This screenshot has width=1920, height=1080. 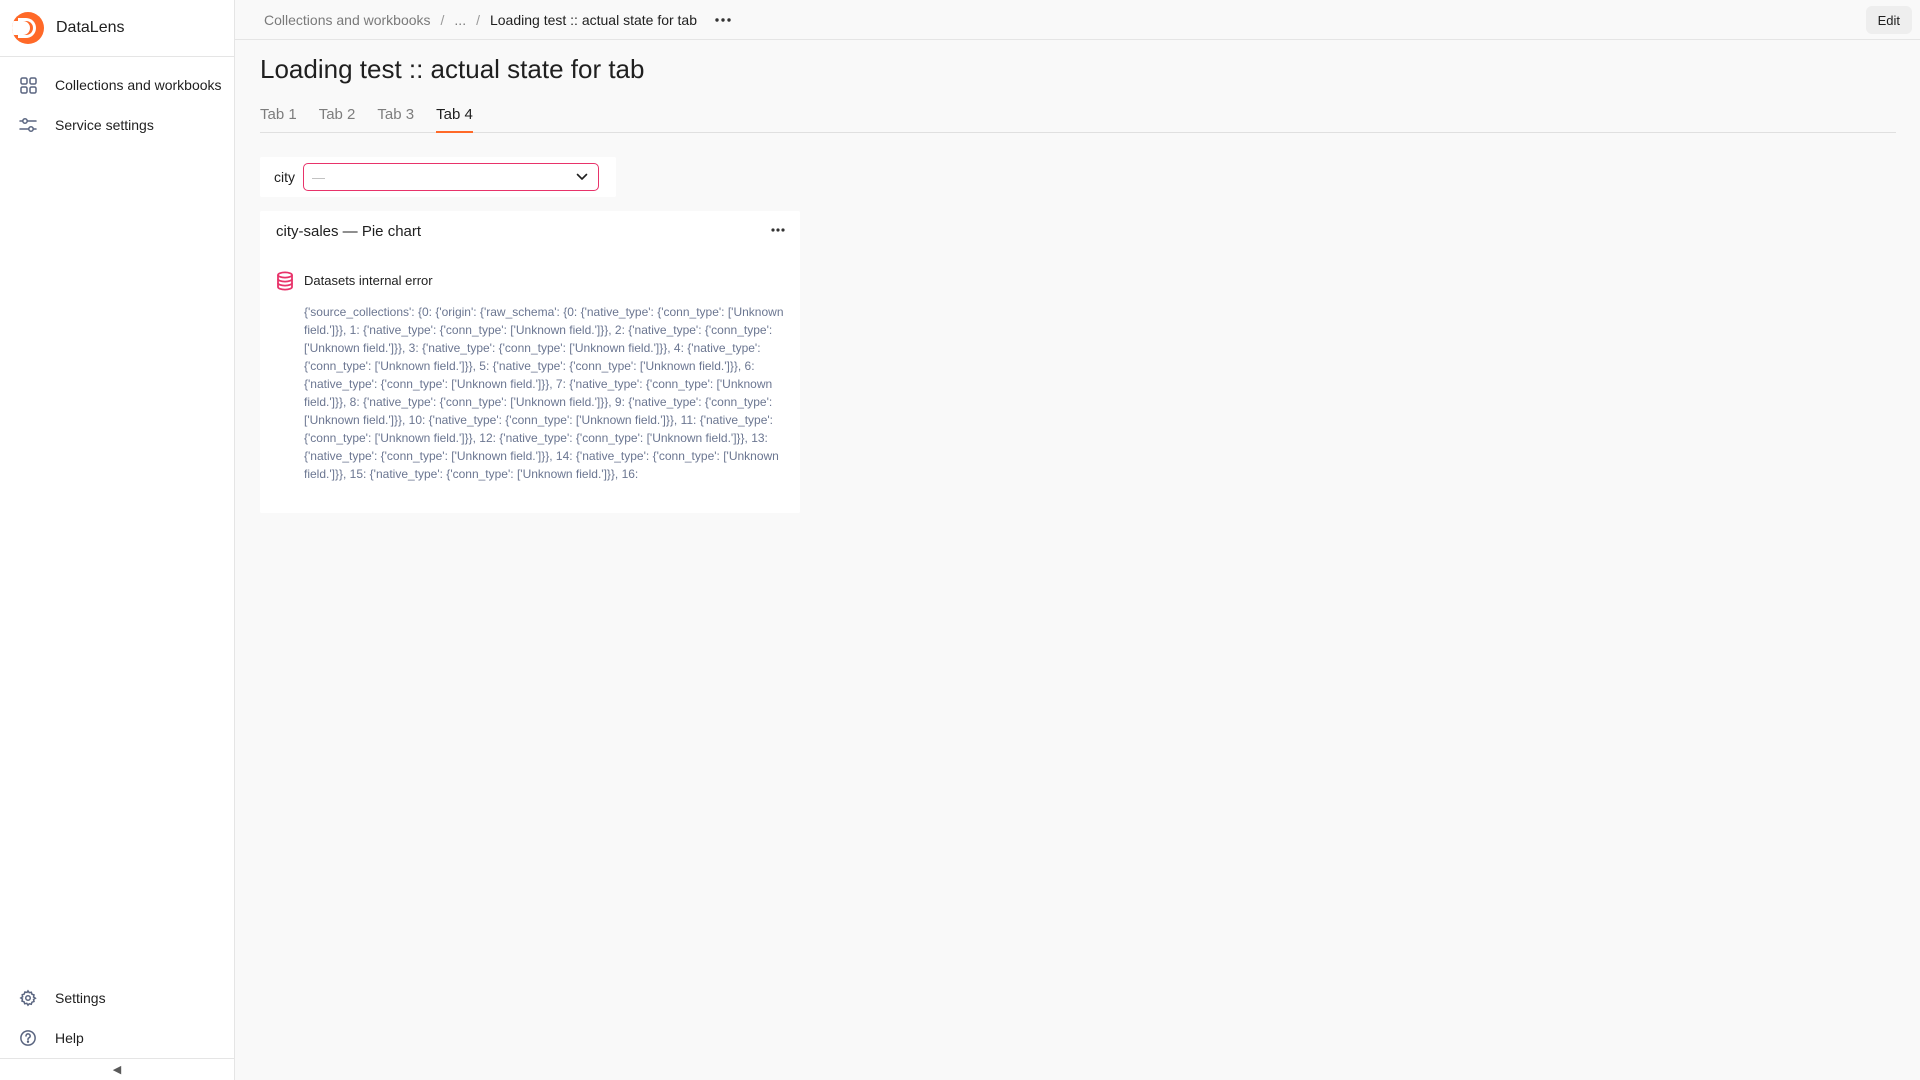 I want to click on page-title: Loading test :: actual state for tab, so click(x=452, y=69).